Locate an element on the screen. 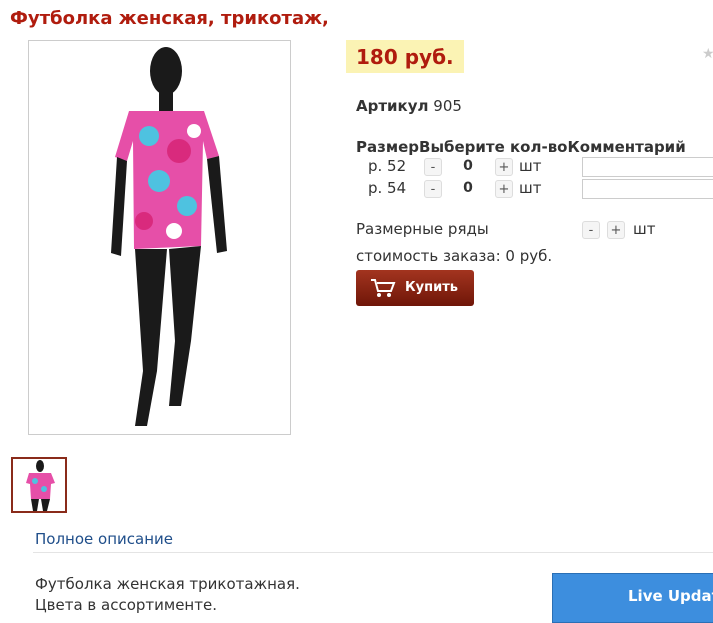 The image size is (713, 623). live-update-widget: Live Update is located at coordinates (632, 598).